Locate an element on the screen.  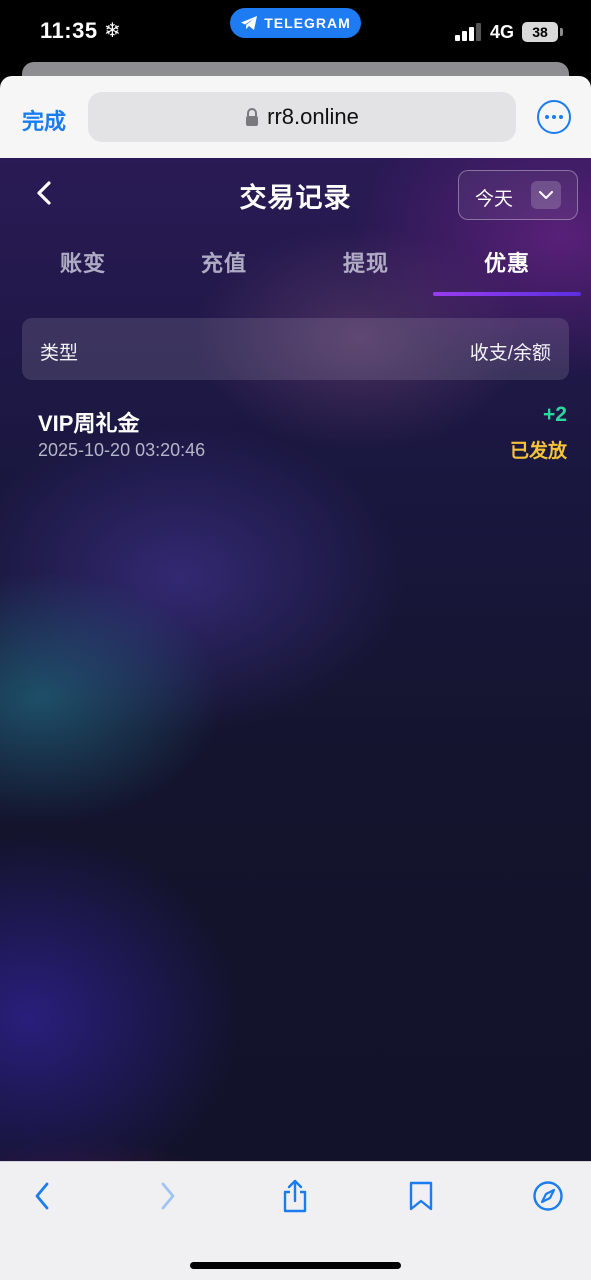
transaction-amount: +2 is located at coordinates (555, 414).